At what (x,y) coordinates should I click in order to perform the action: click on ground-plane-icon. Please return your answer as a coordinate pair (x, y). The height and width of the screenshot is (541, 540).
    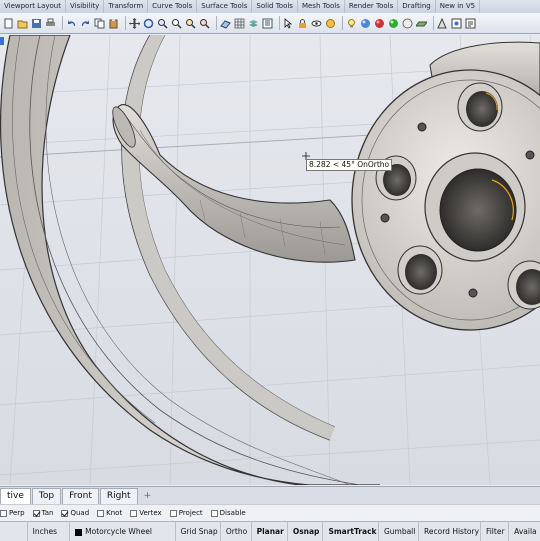
    Looking at the image, I should click on (421, 23).